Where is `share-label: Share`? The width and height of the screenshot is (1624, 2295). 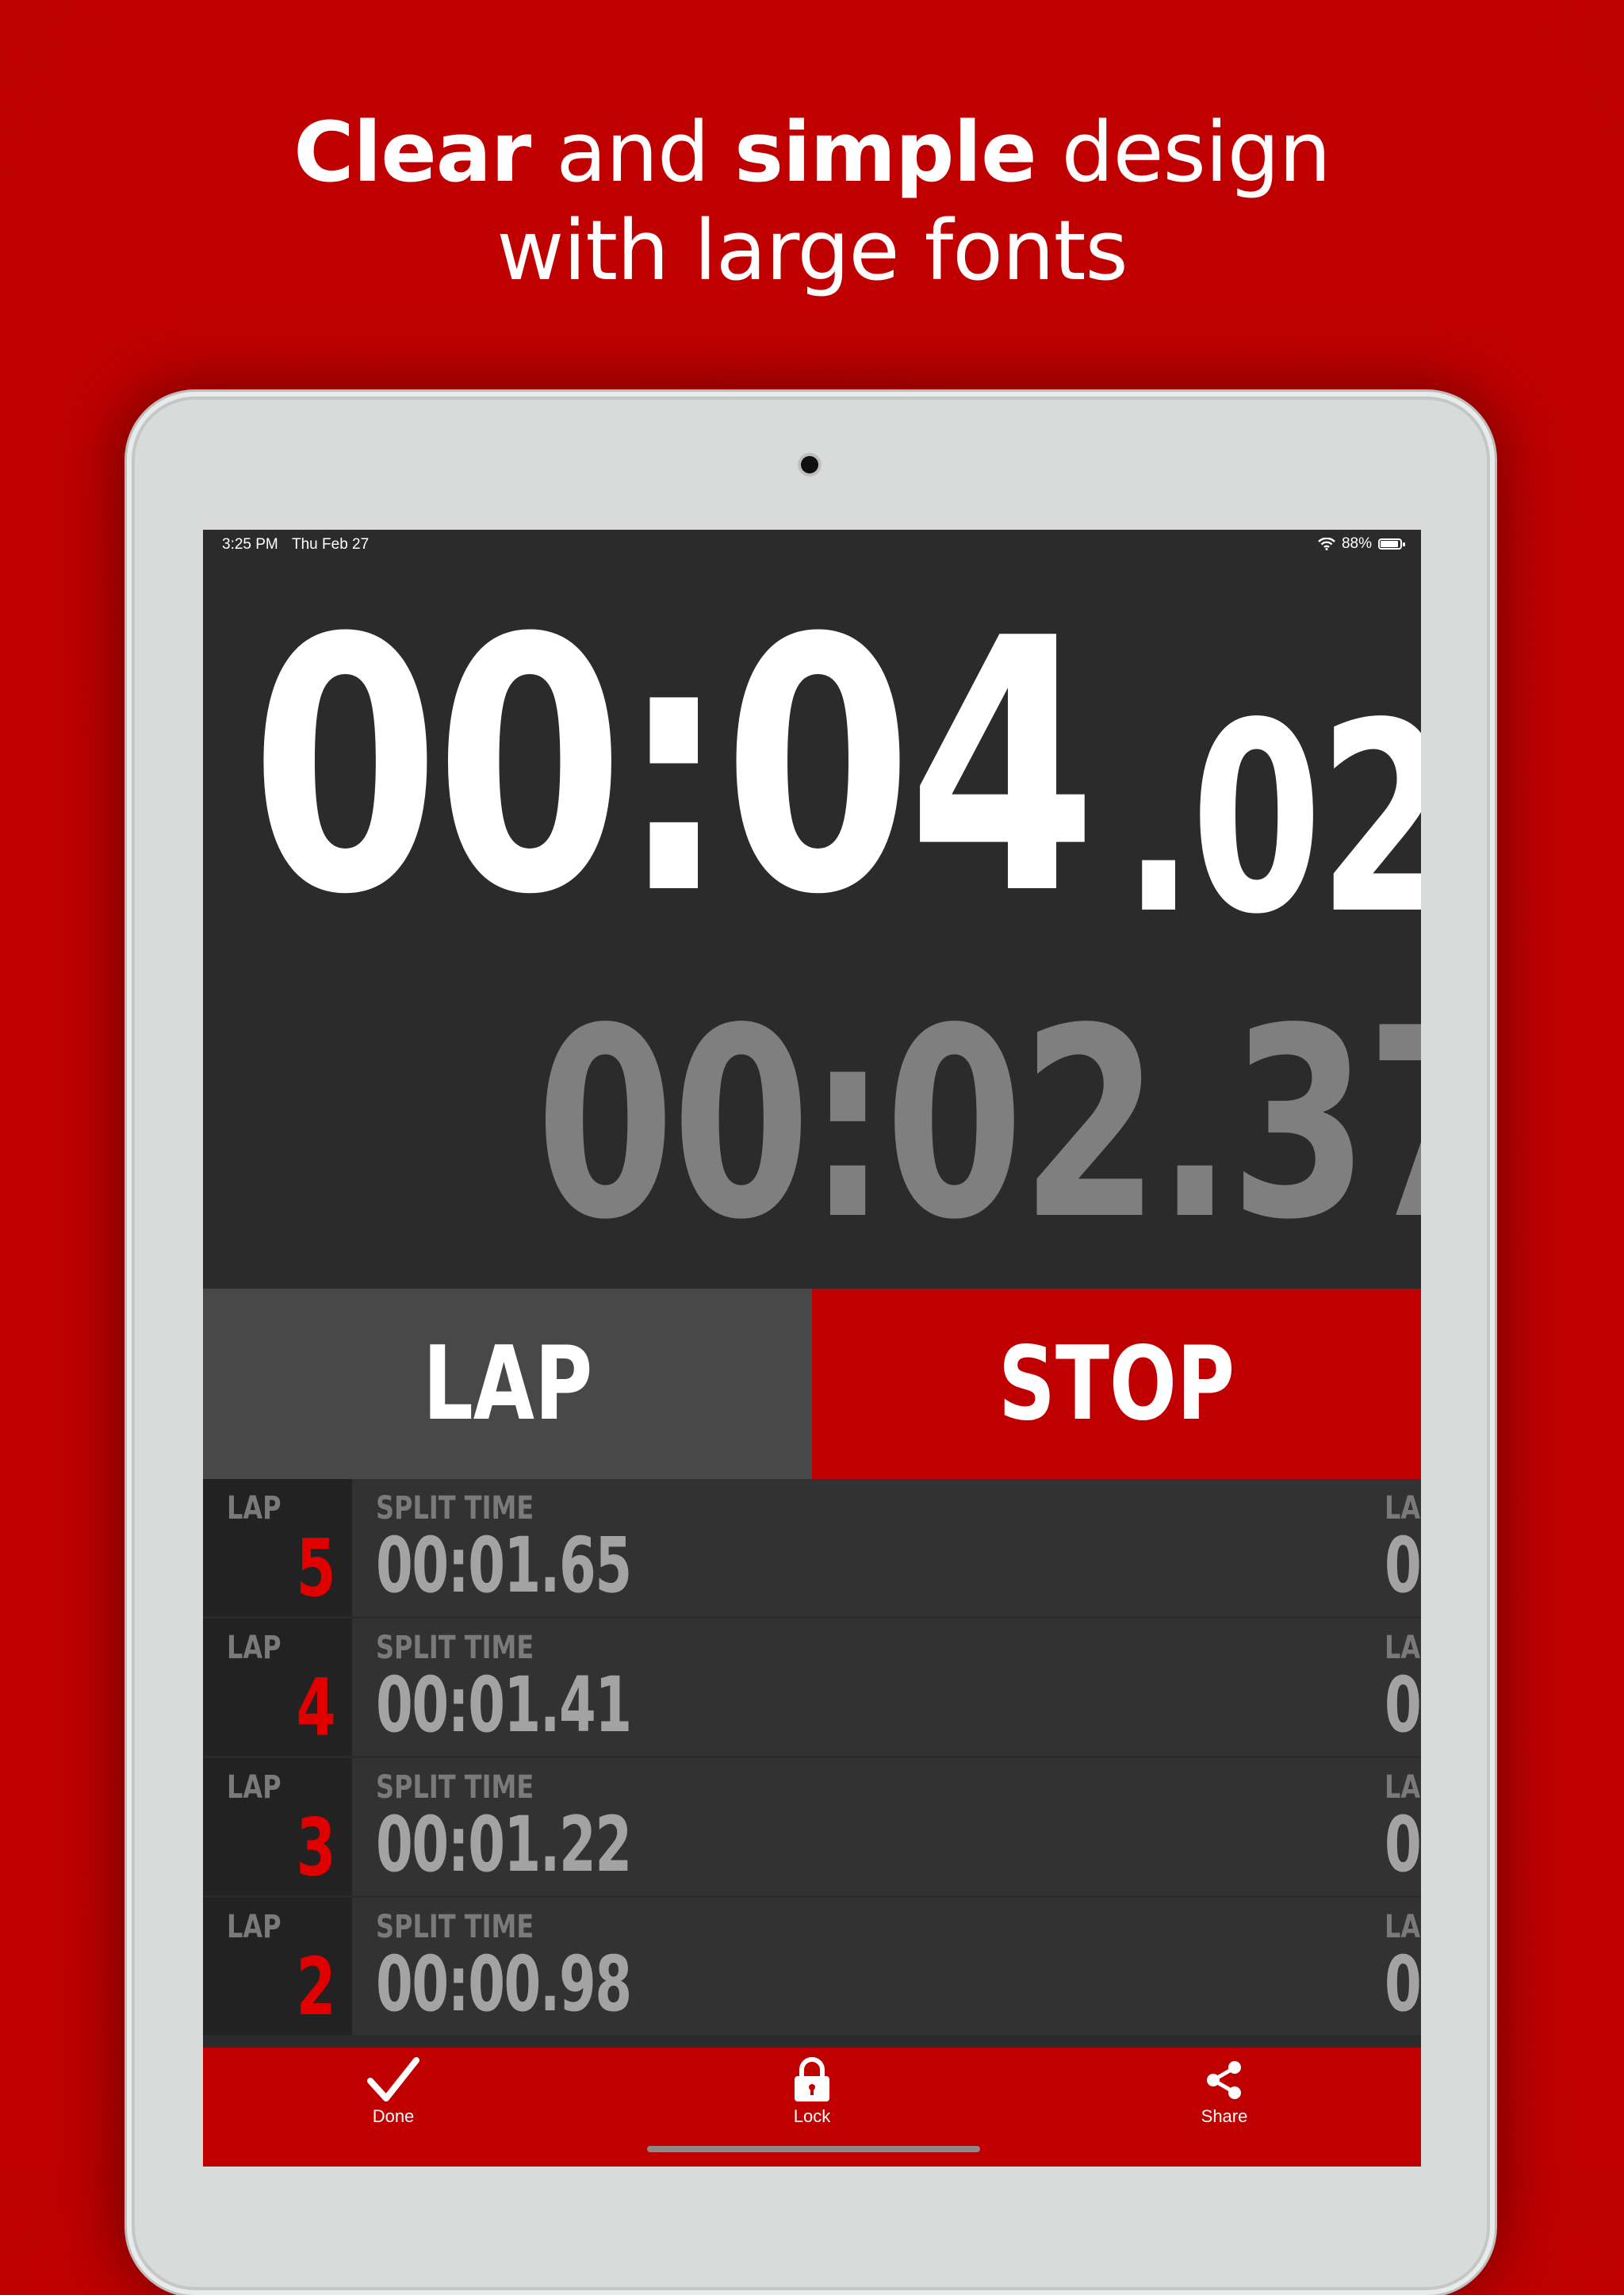 share-label: Share is located at coordinates (1224, 2116).